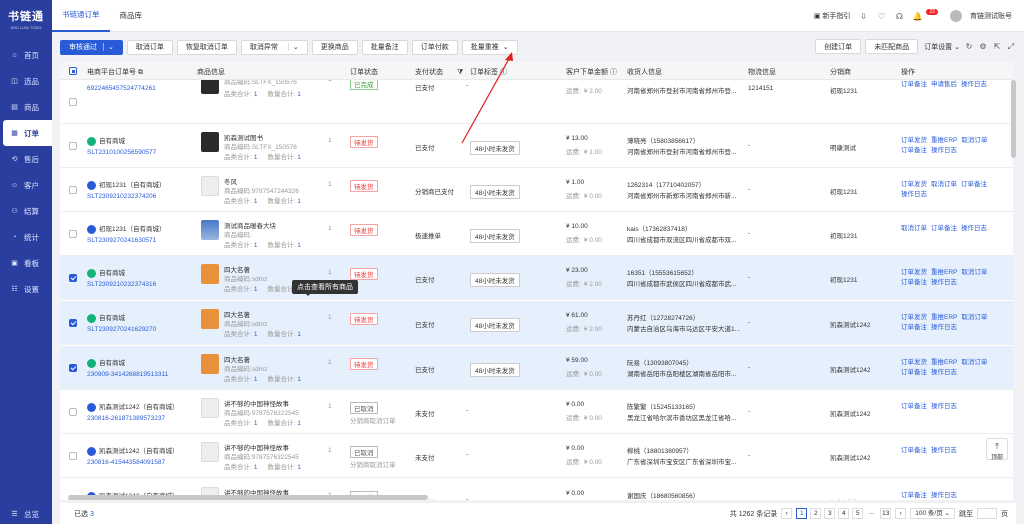  What do you see at coordinates (858, 513) in the screenshot?
I see `page-button: 5` at bounding box center [858, 513].